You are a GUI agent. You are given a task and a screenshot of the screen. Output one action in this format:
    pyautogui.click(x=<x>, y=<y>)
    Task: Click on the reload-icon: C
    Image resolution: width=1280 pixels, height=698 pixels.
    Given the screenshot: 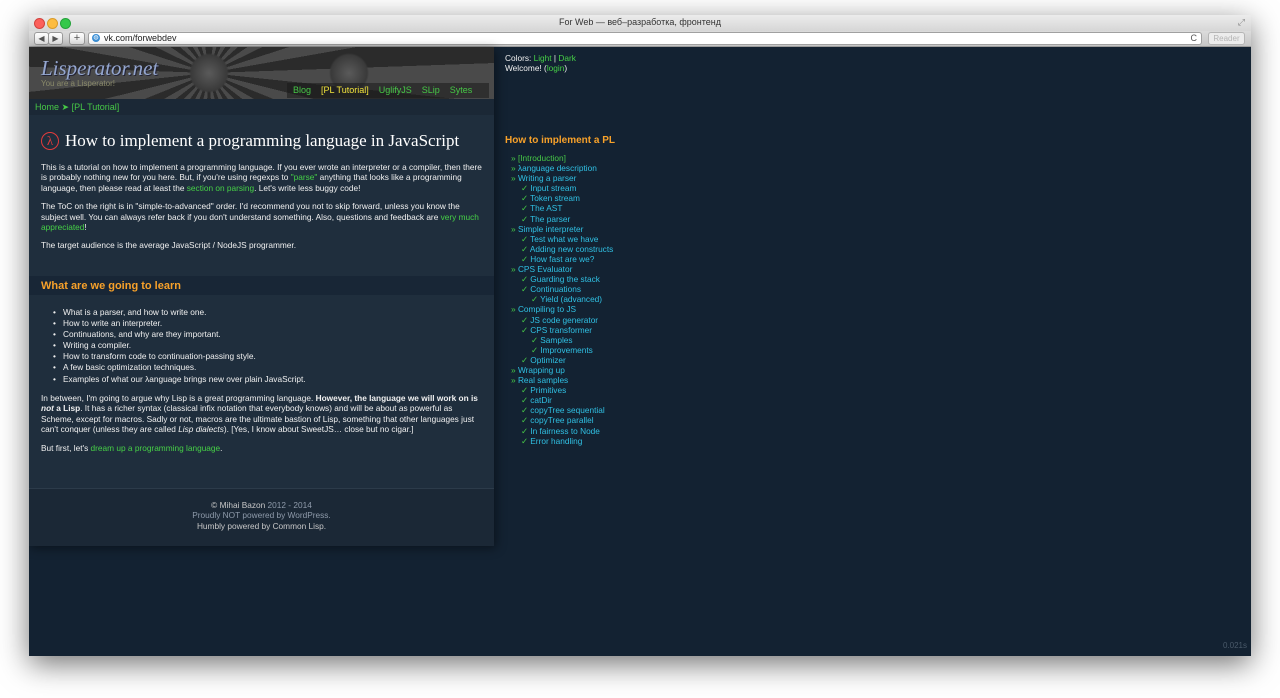 What is the action you would take?
    pyautogui.click(x=1194, y=38)
    